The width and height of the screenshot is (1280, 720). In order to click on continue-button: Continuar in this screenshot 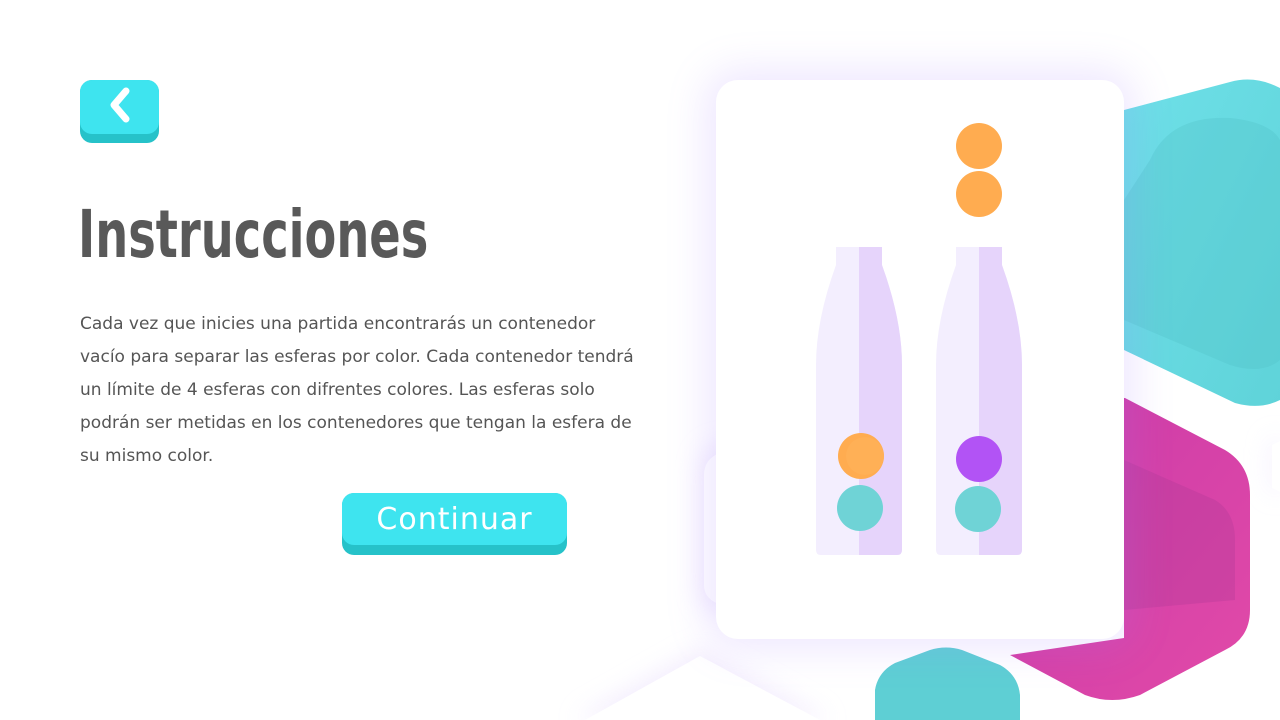, I will do `click(454, 524)`.